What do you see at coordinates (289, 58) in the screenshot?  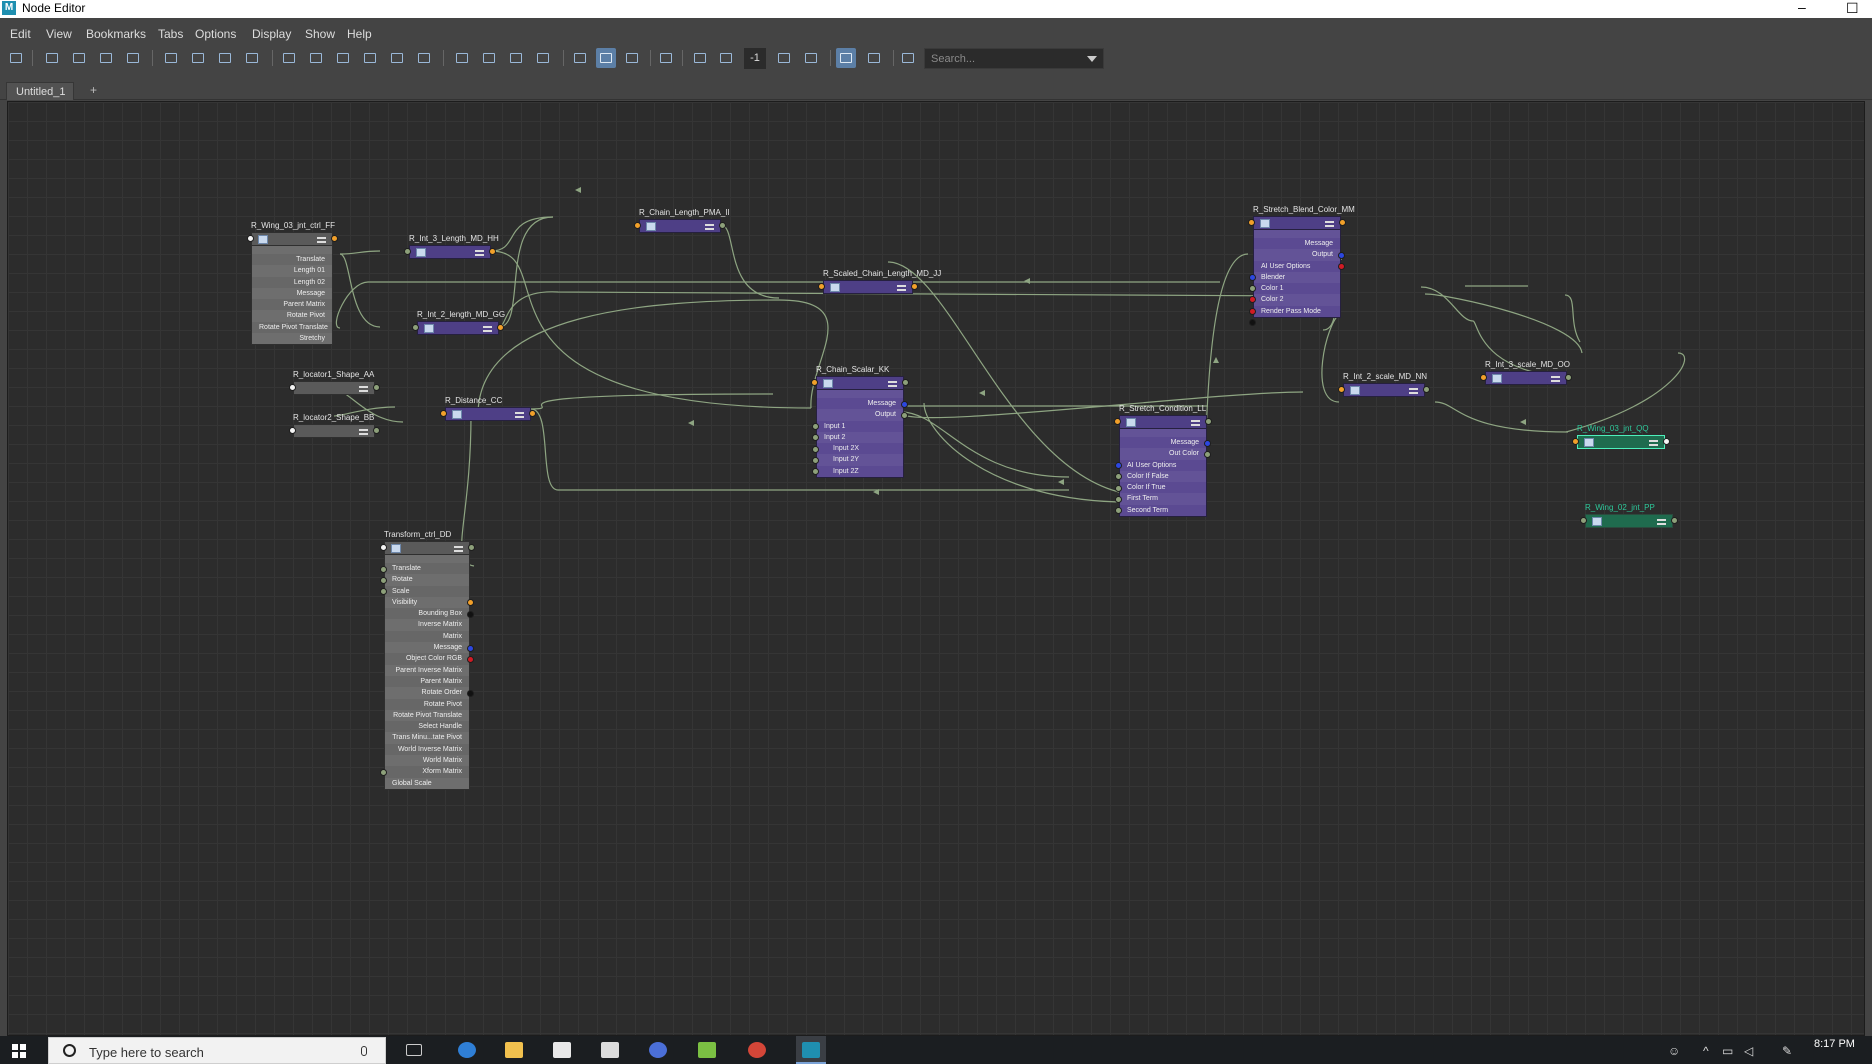 I see `simple-mode-icon` at bounding box center [289, 58].